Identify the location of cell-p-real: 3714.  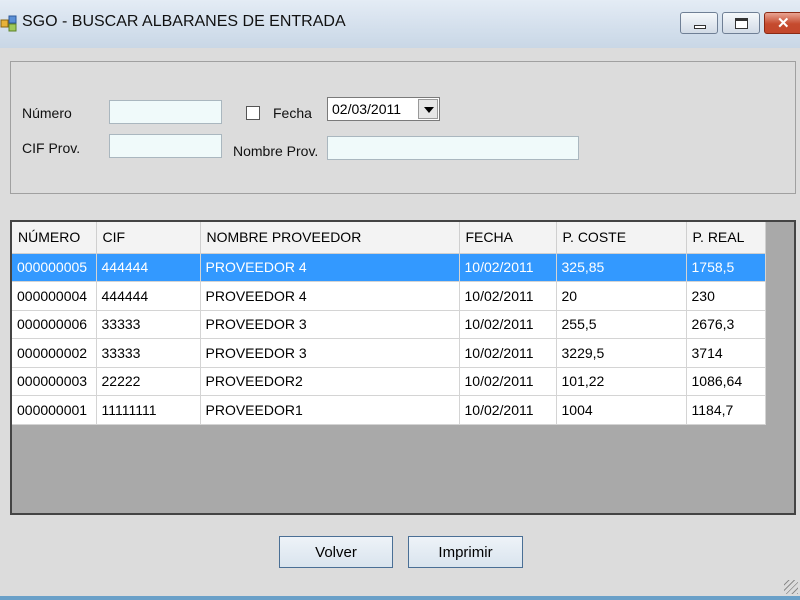
(726, 353).